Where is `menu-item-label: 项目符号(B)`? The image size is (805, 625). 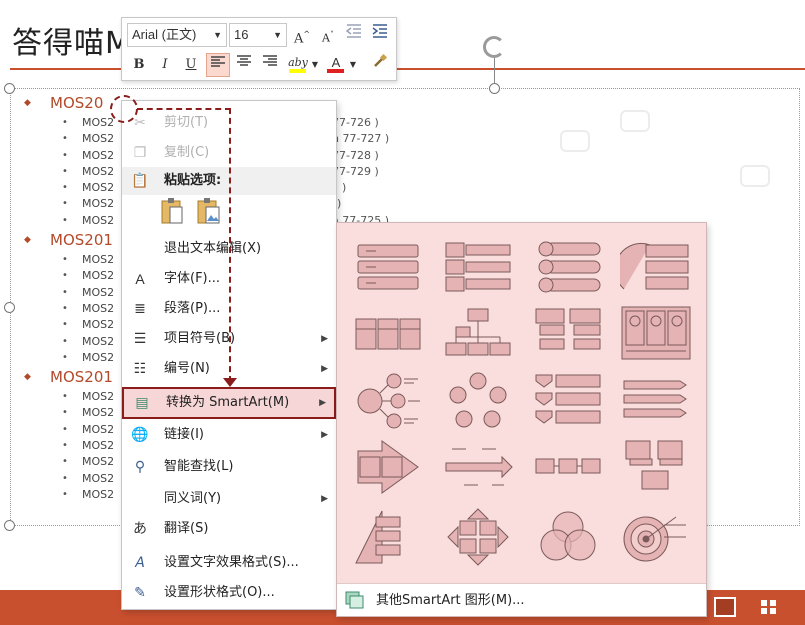
menu-item-label: 项目符号(B) is located at coordinates (200, 338).